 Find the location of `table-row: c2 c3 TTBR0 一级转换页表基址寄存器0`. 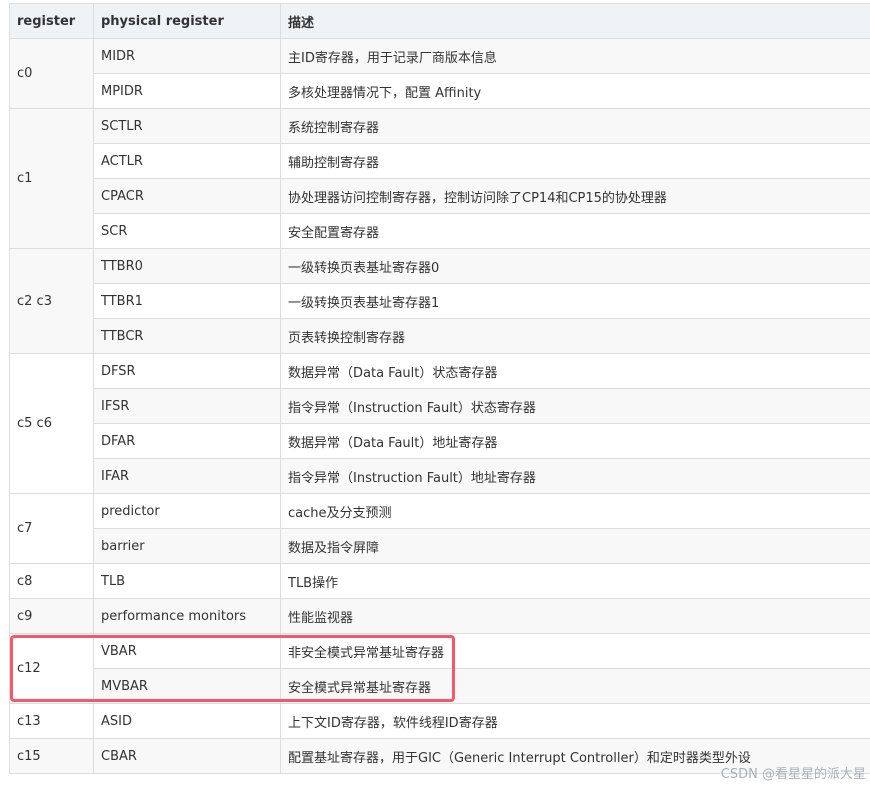

table-row: c2 c3 TTBR0 一级转换页表基址寄存器0 is located at coordinates (439, 301).